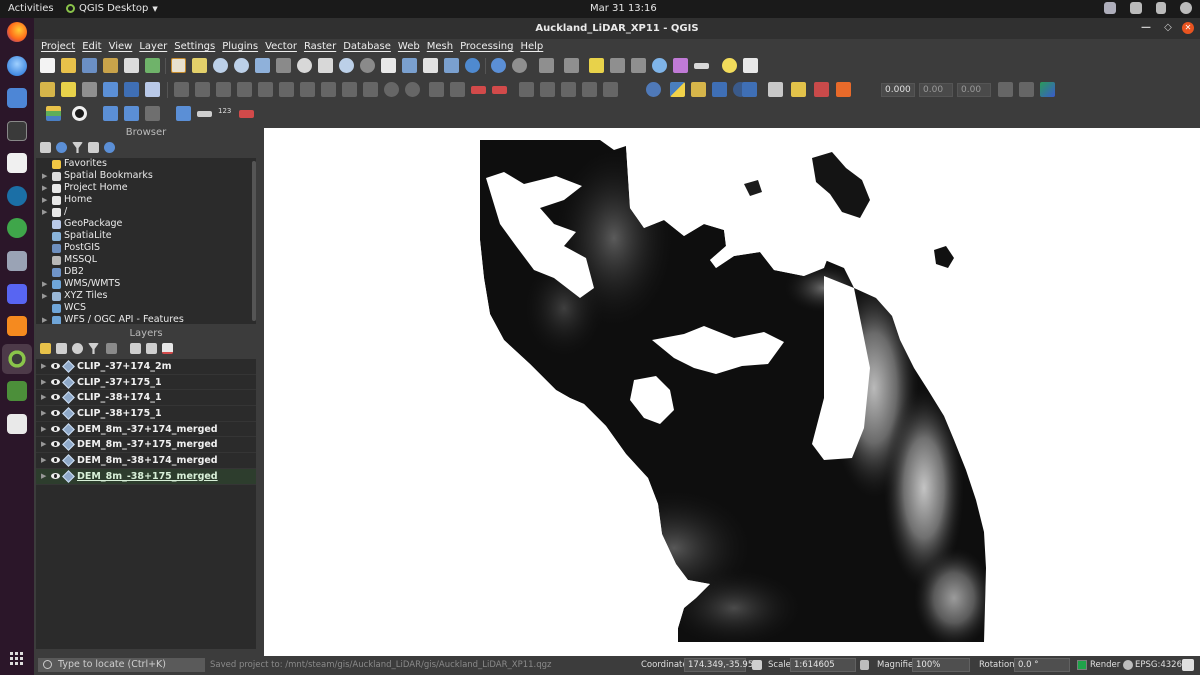  Describe the element at coordinates (146, 236) in the screenshot. I see `browser-item: SpatiaLite` at that location.